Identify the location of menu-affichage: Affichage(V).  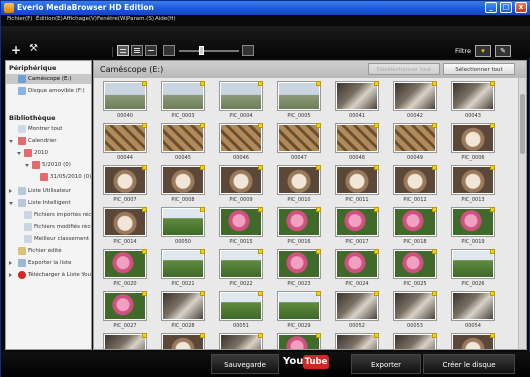
(80, 19).